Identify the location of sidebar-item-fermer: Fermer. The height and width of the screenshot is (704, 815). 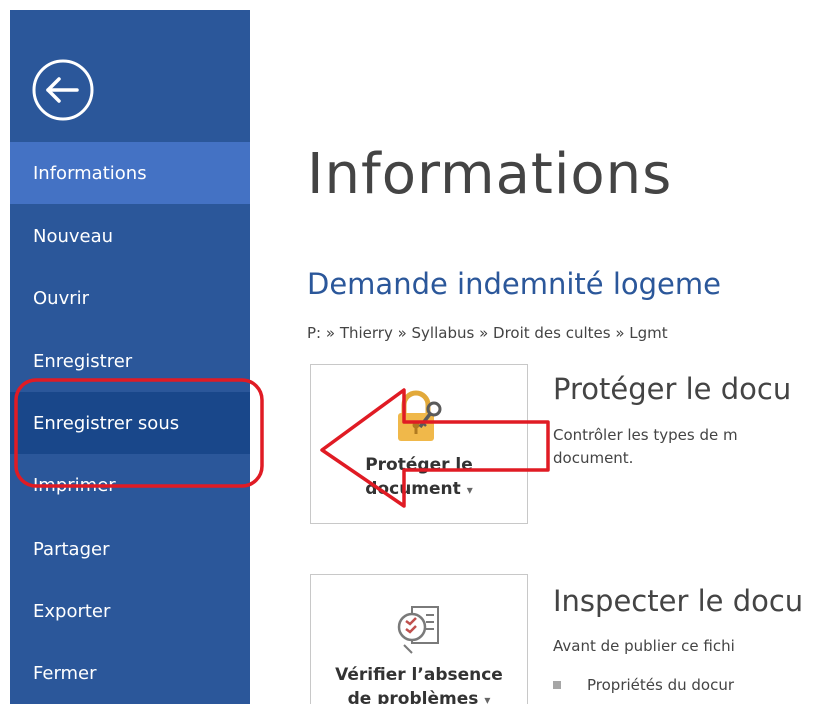
(130, 673).